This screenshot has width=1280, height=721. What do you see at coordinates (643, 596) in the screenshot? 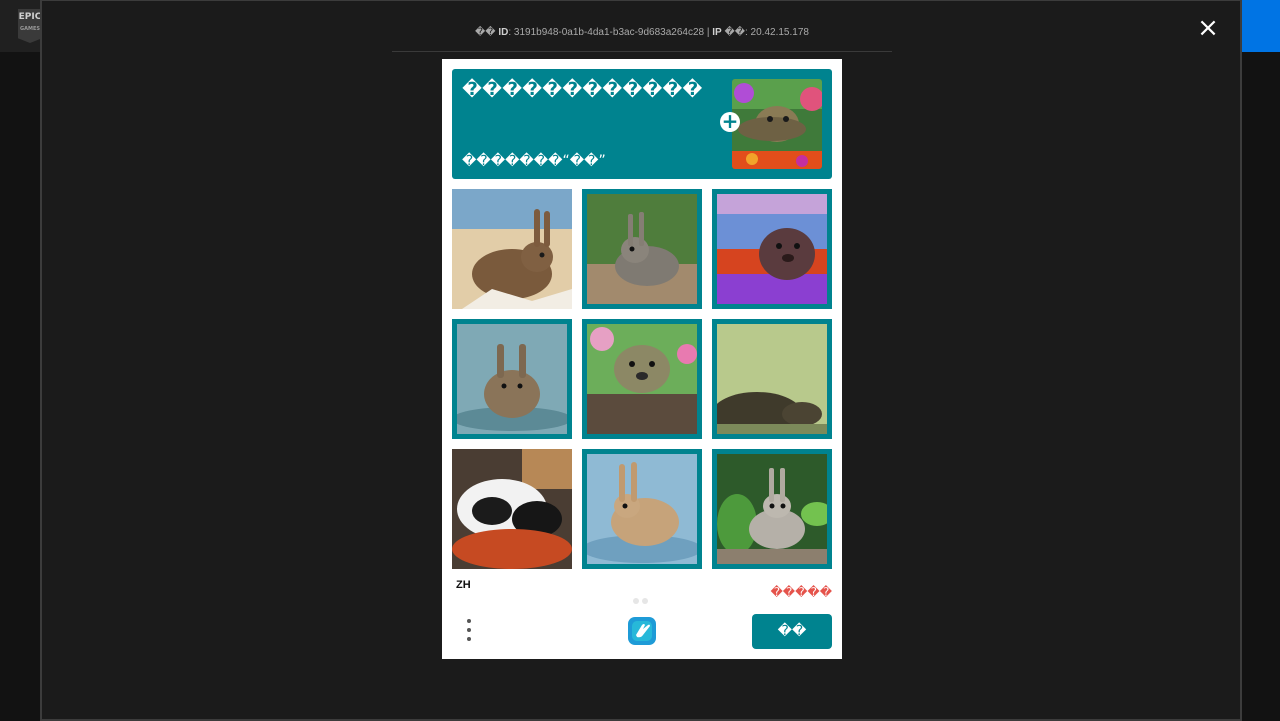
I see `page-indicator` at bounding box center [643, 596].